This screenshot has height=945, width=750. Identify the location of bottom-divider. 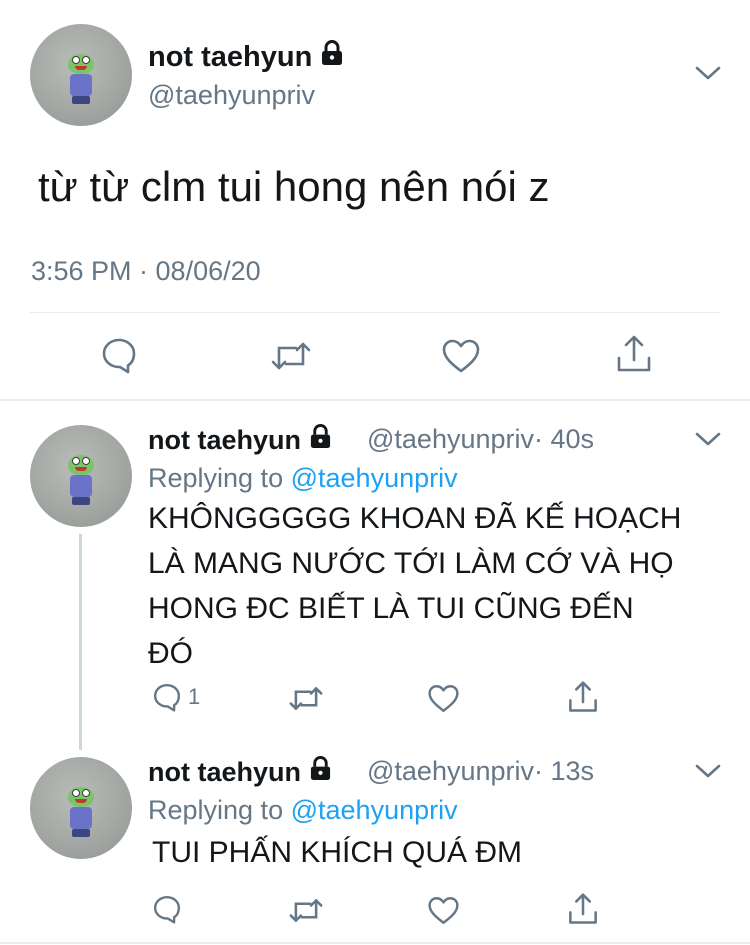
(375, 943).